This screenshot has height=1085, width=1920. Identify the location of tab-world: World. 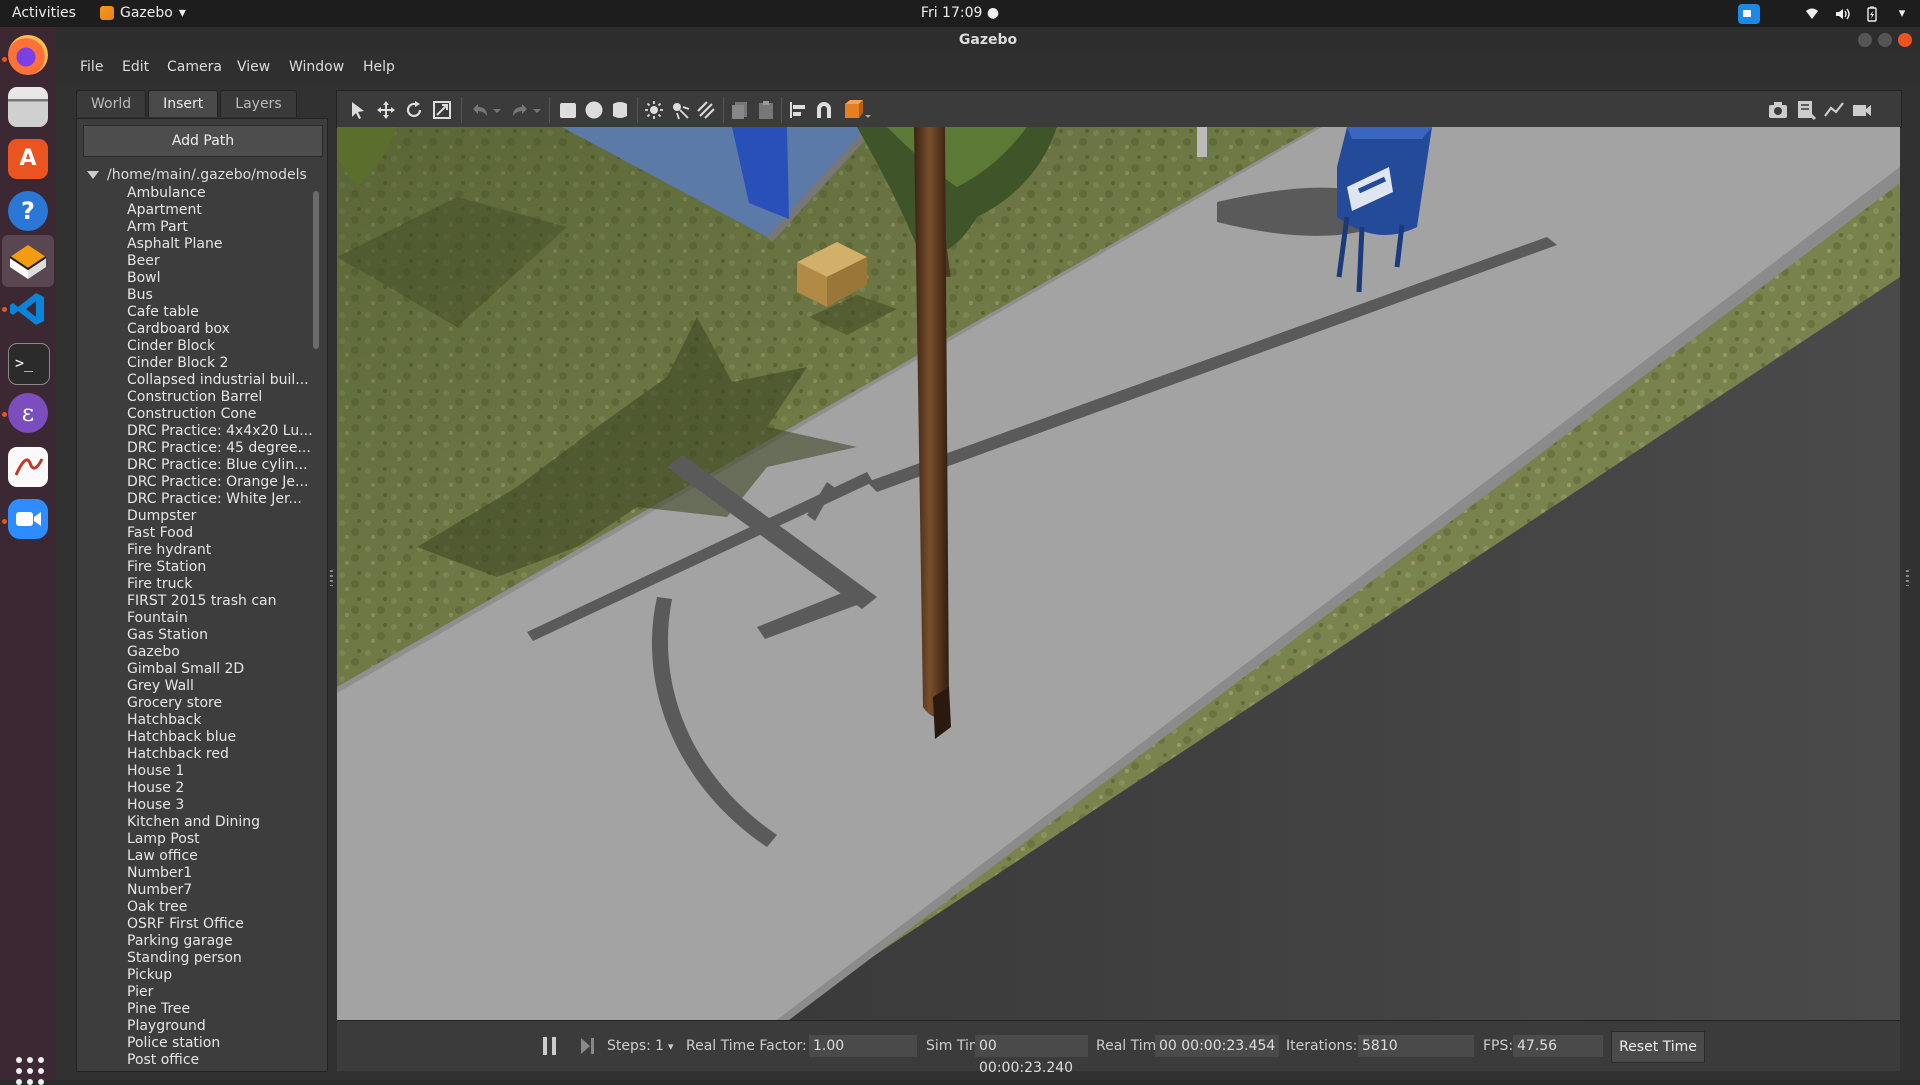
(111, 103).